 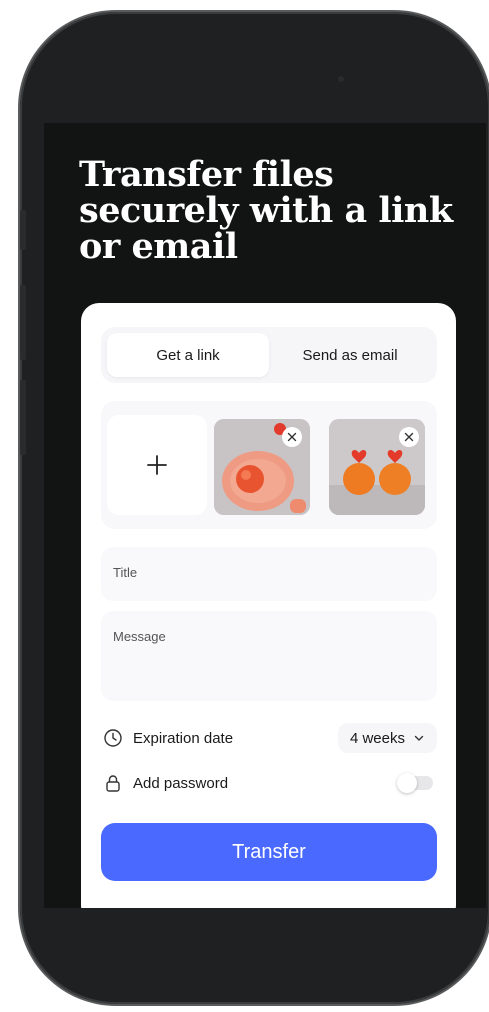 I want to click on mode-tabs: Get a link Send as email, so click(x=269, y=355).